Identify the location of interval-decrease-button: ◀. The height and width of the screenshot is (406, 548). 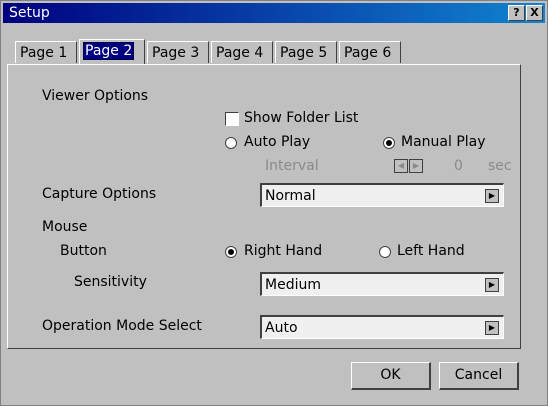
(401, 166).